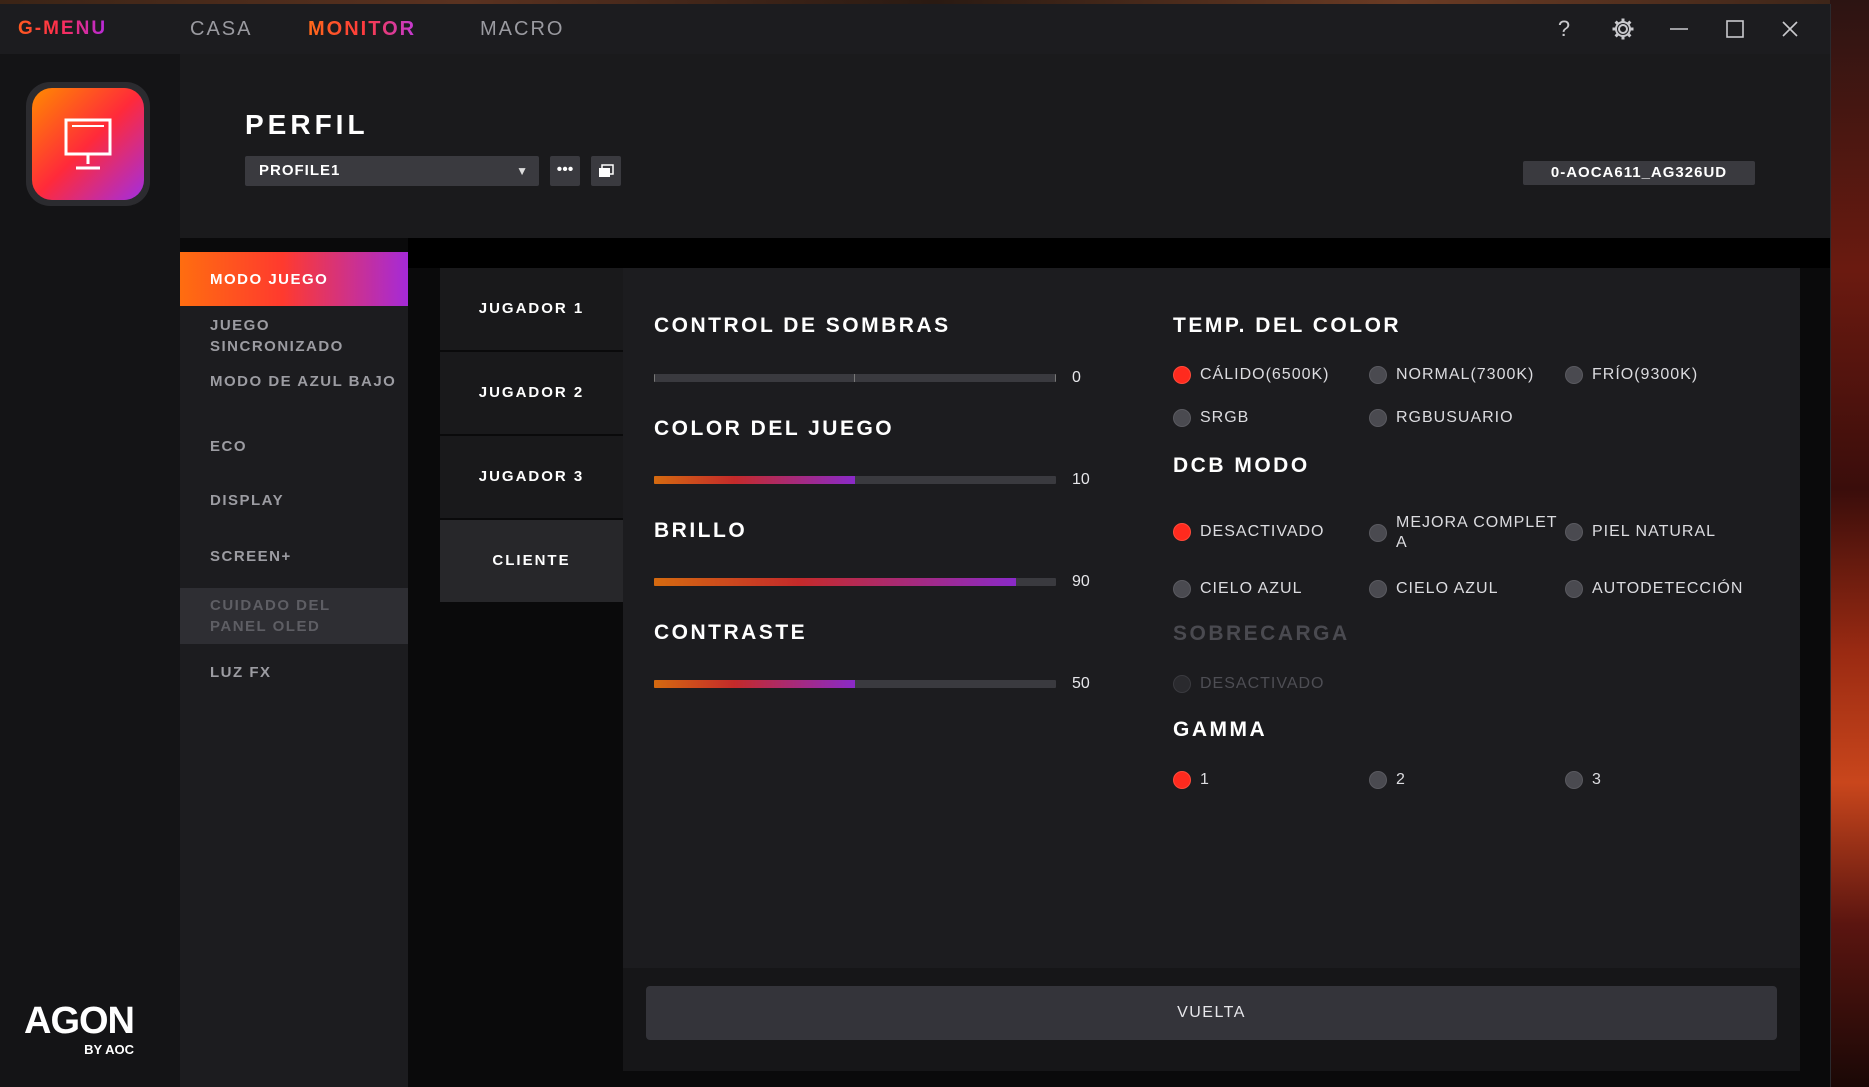 The width and height of the screenshot is (1869, 1087). Describe the element at coordinates (1387, 780) in the screenshot. I see `radio-gamma-2: 2` at that location.